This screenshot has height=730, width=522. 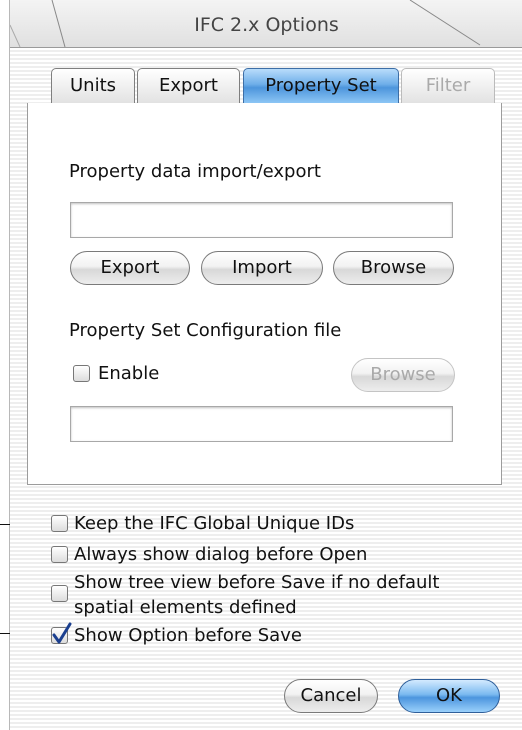 I want to click on show-dialog-open-label: Always show dialog before Open, so click(x=221, y=554).